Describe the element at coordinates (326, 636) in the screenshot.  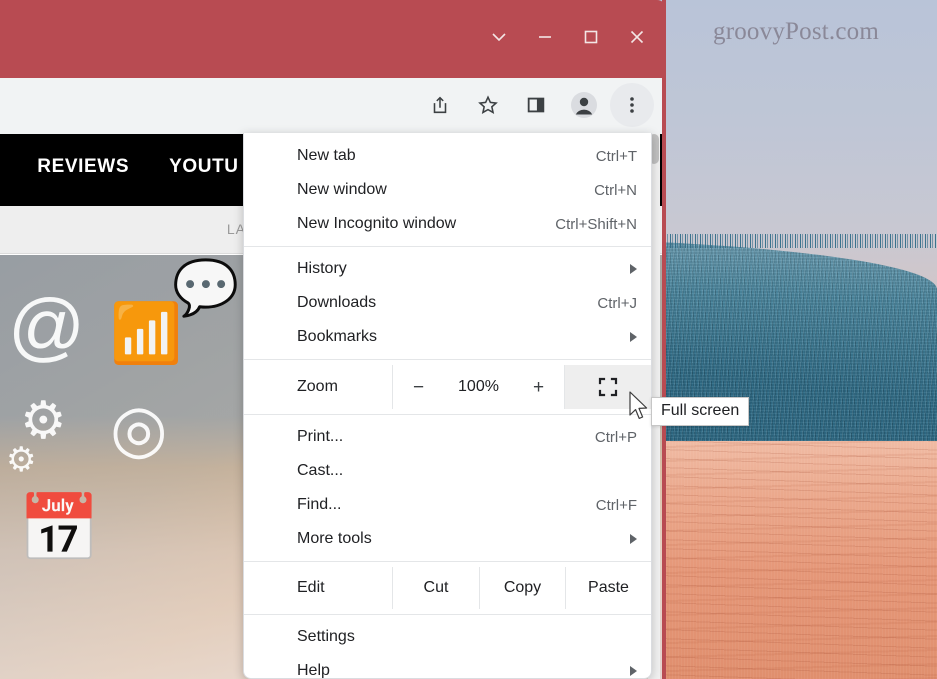
I see `menu-item-label: Settings` at that location.